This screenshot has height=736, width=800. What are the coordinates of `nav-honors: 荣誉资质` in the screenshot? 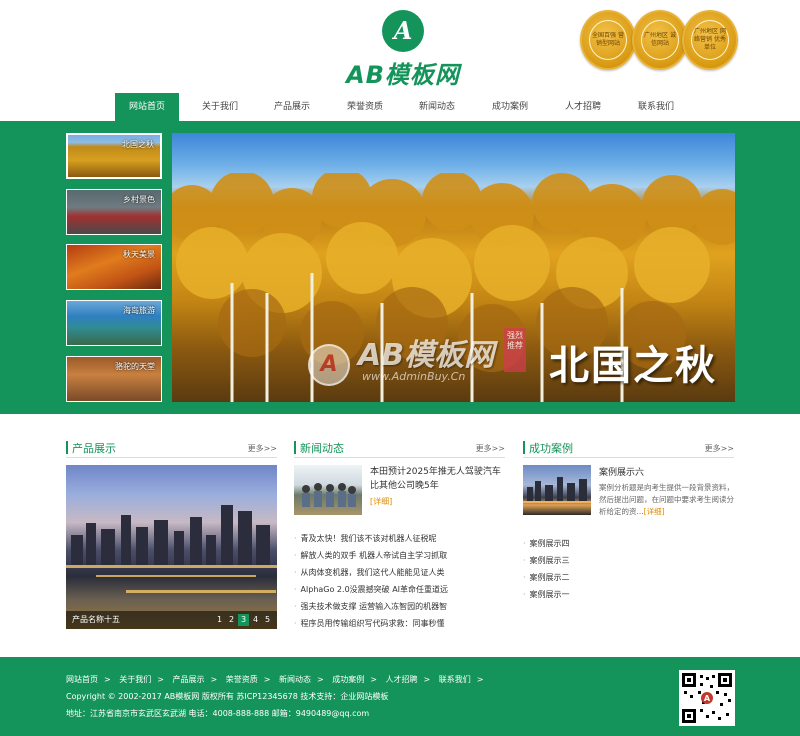 It's located at (365, 107).